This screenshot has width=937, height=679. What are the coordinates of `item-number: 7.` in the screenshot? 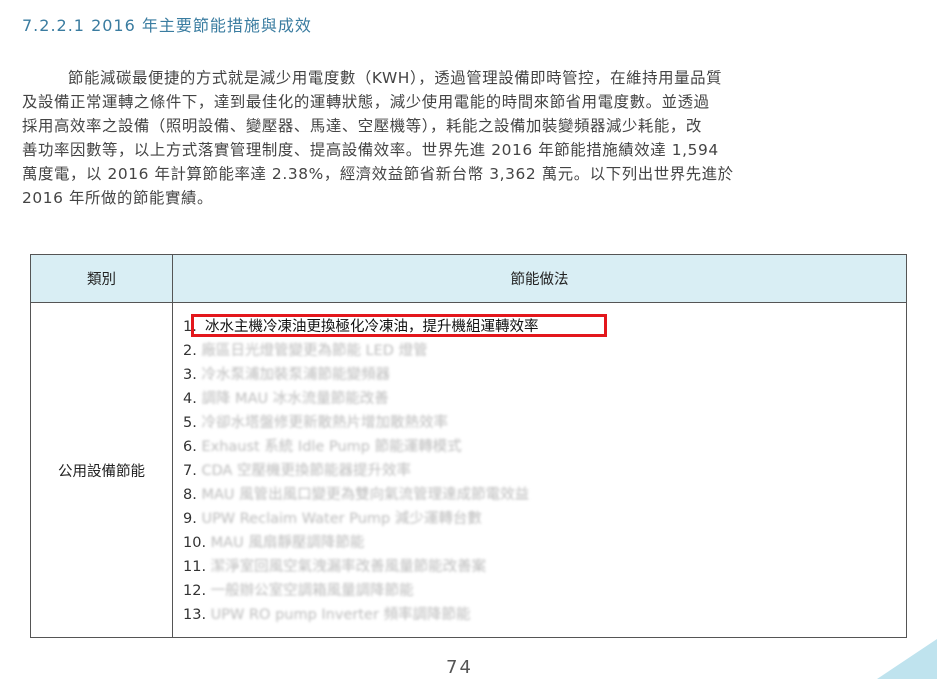 It's located at (190, 471).